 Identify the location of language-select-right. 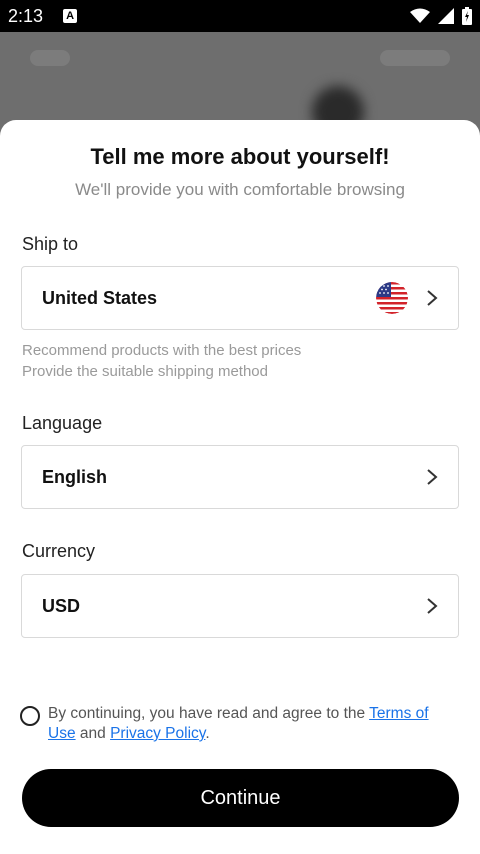
(432, 477).